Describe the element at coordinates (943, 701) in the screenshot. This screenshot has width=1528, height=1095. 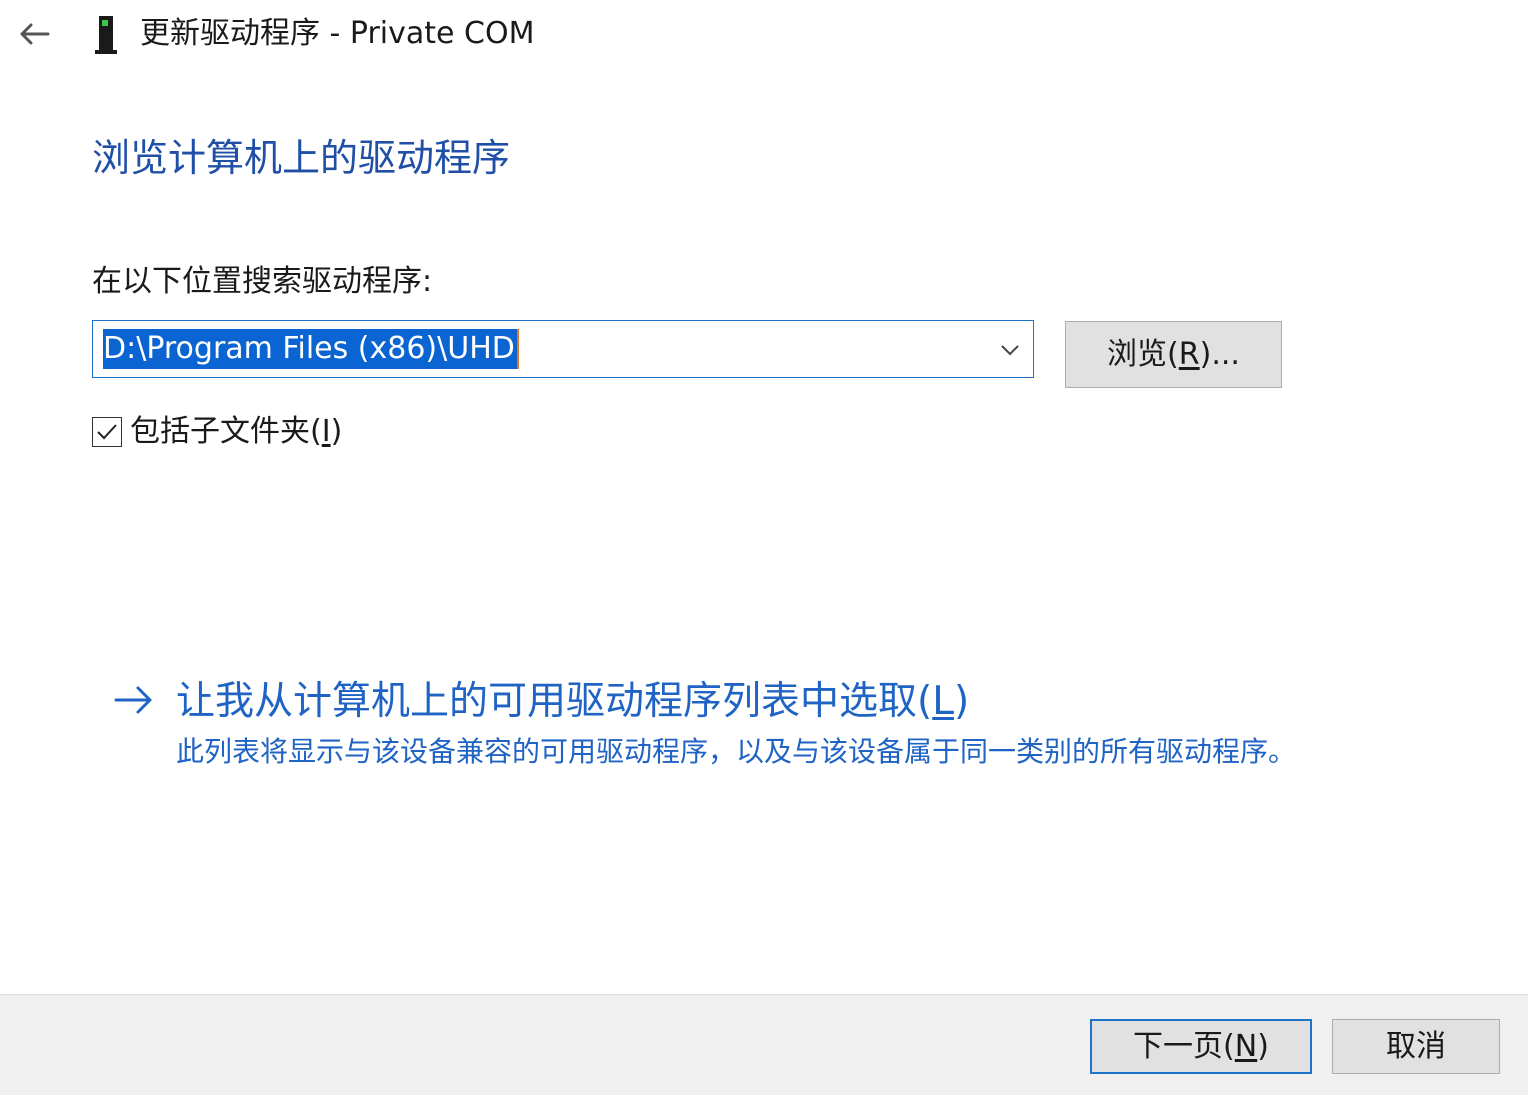
I see `pick-title-accelerator: L` at that location.